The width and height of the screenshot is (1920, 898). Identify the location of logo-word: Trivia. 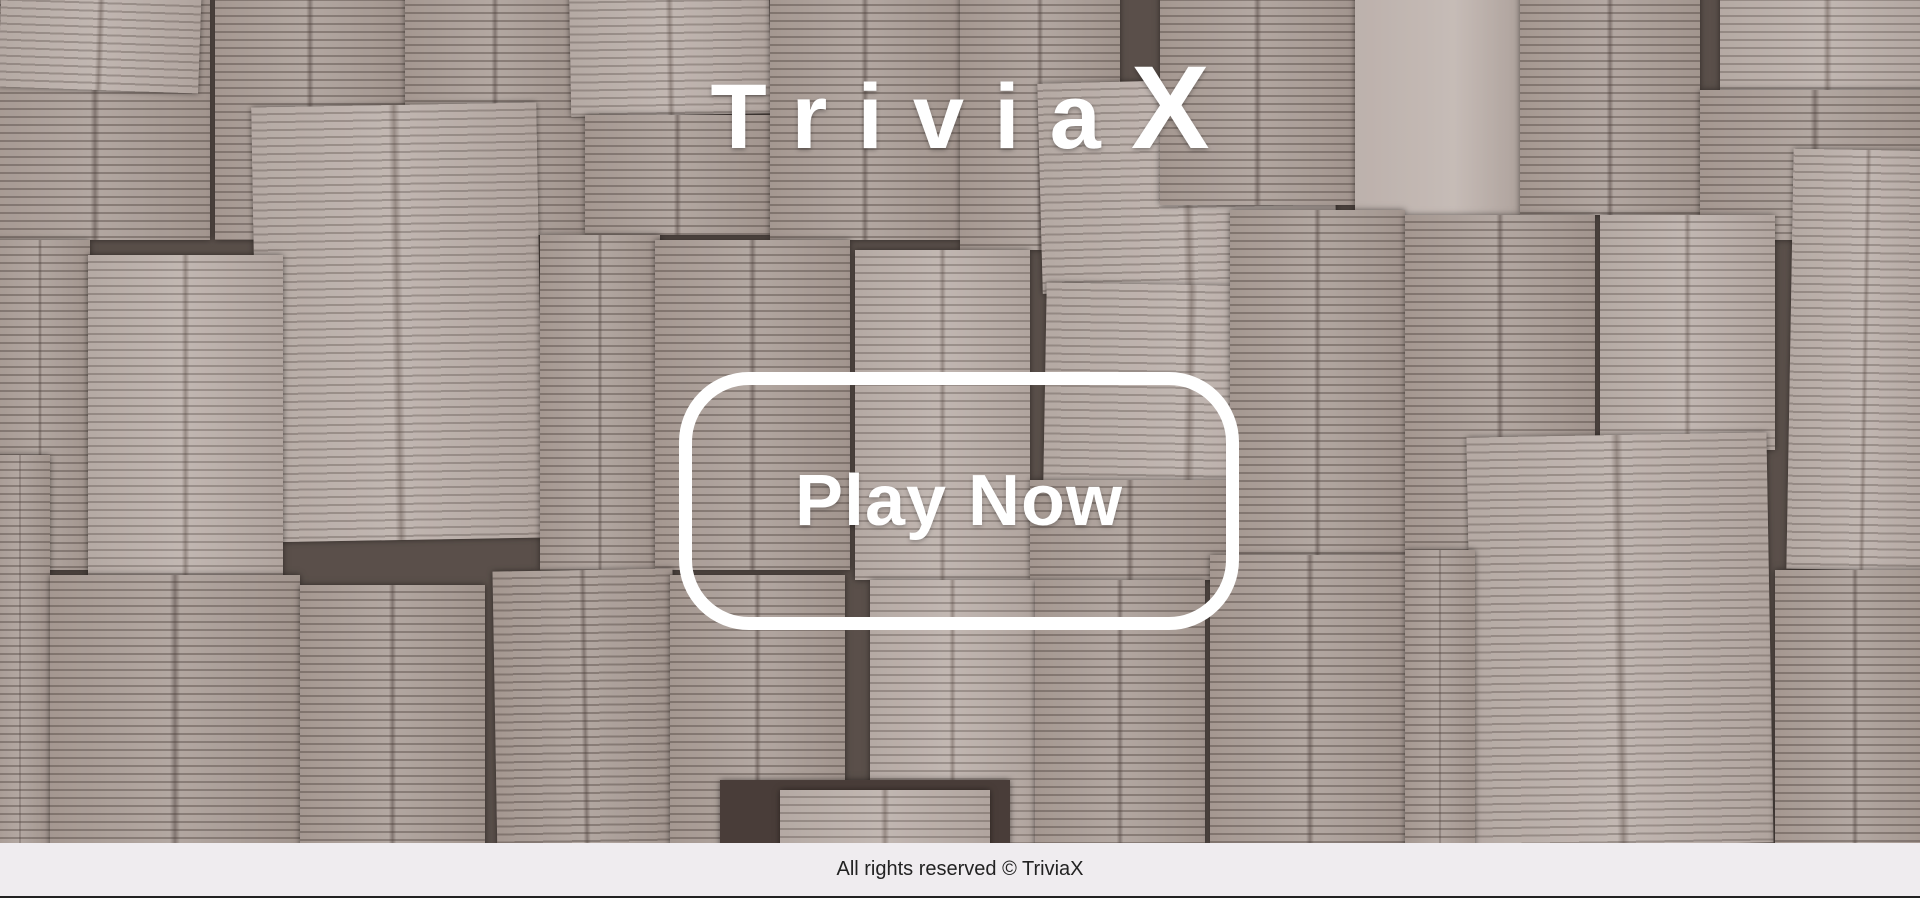
(920, 117).